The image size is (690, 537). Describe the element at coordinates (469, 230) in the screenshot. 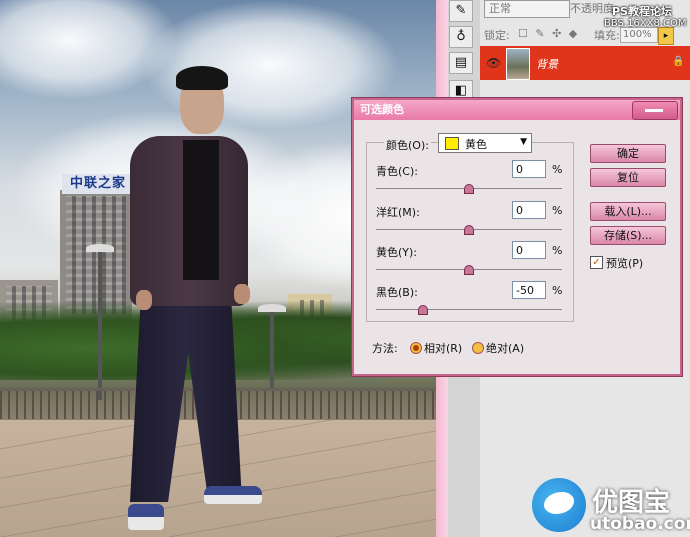

I see `magenta-slider-thumb` at that location.